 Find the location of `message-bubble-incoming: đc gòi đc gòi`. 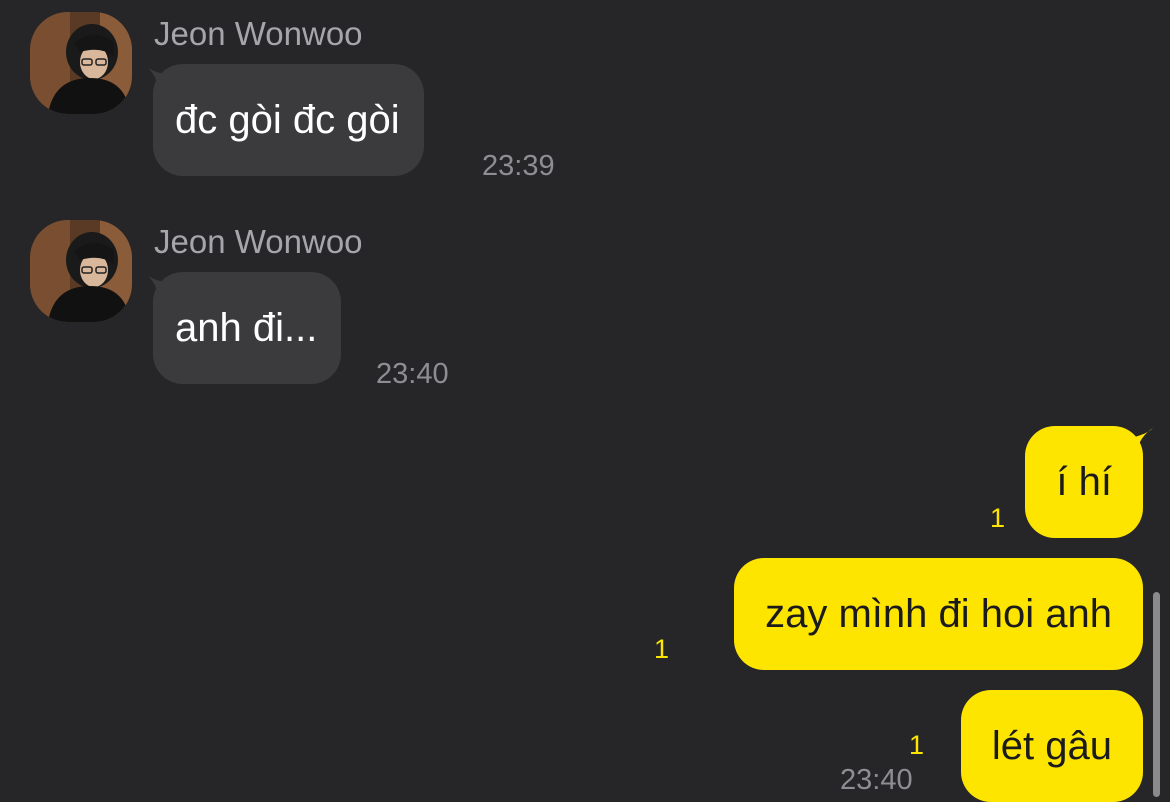

message-bubble-incoming: đc gòi đc gòi is located at coordinates (288, 120).